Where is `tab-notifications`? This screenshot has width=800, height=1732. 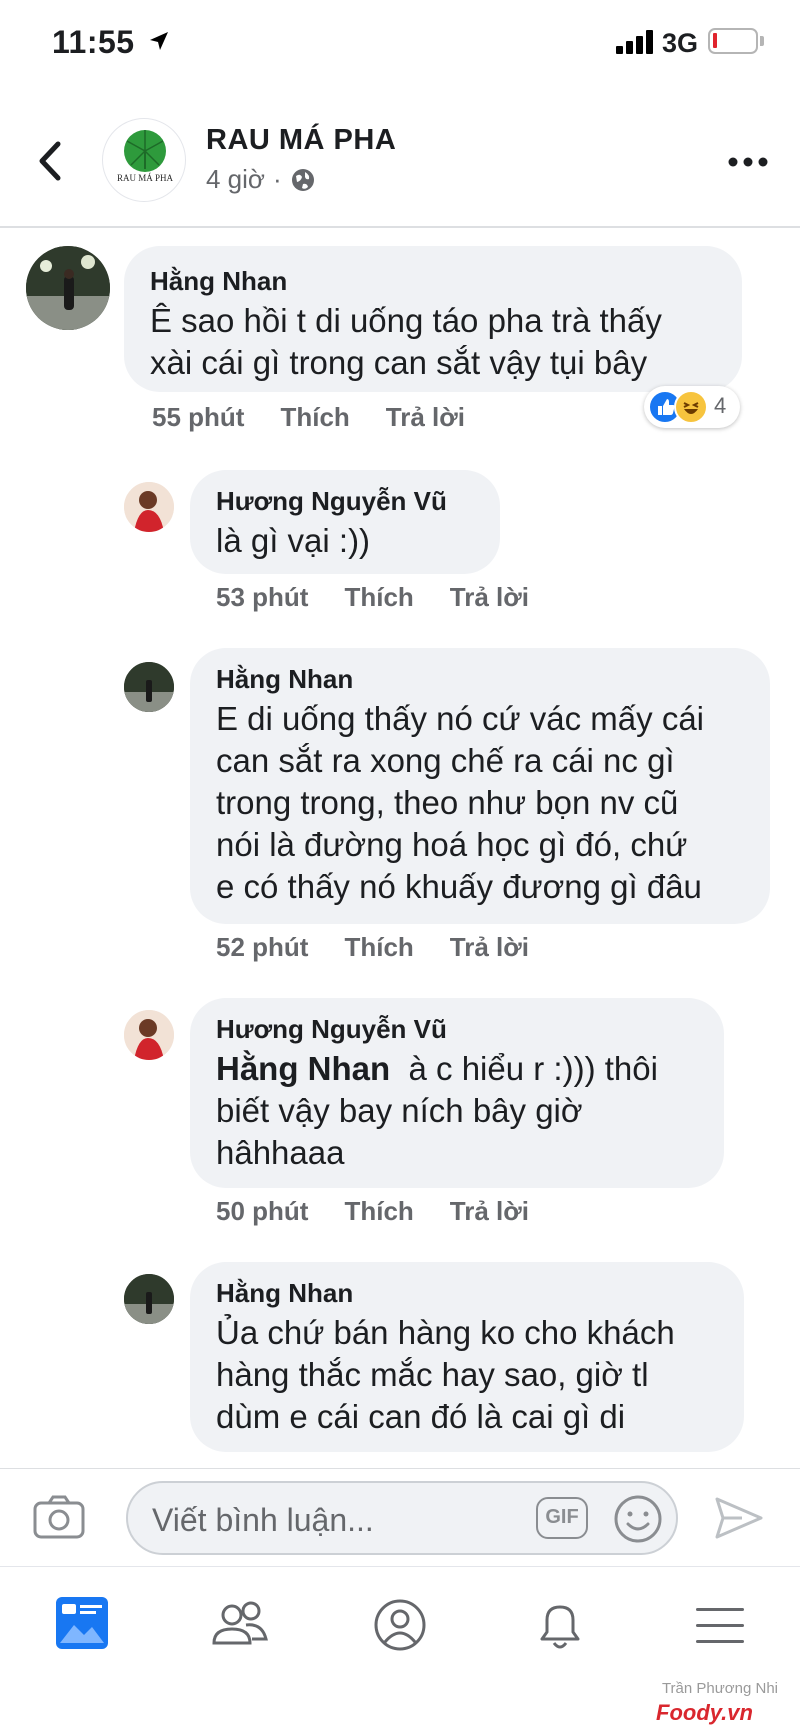
tab-notifications is located at coordinates (560, 1625).